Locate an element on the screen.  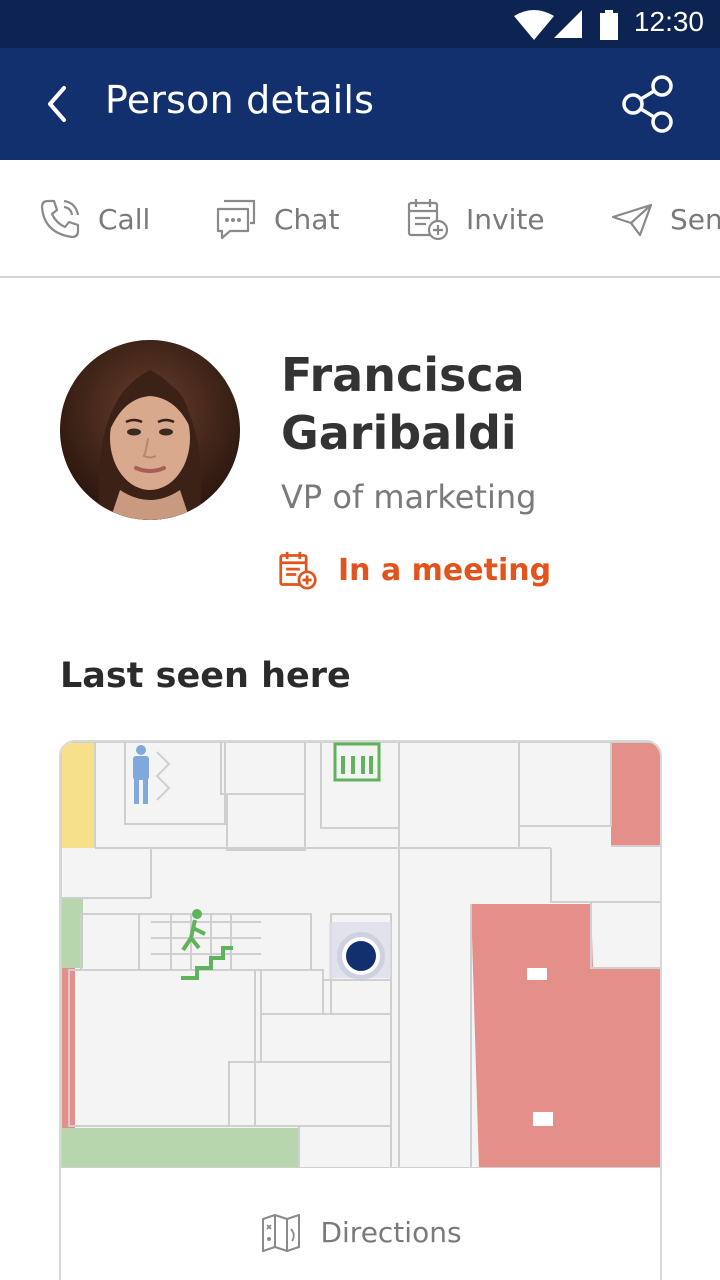
map-icon is located at coordinates (281, 1233).